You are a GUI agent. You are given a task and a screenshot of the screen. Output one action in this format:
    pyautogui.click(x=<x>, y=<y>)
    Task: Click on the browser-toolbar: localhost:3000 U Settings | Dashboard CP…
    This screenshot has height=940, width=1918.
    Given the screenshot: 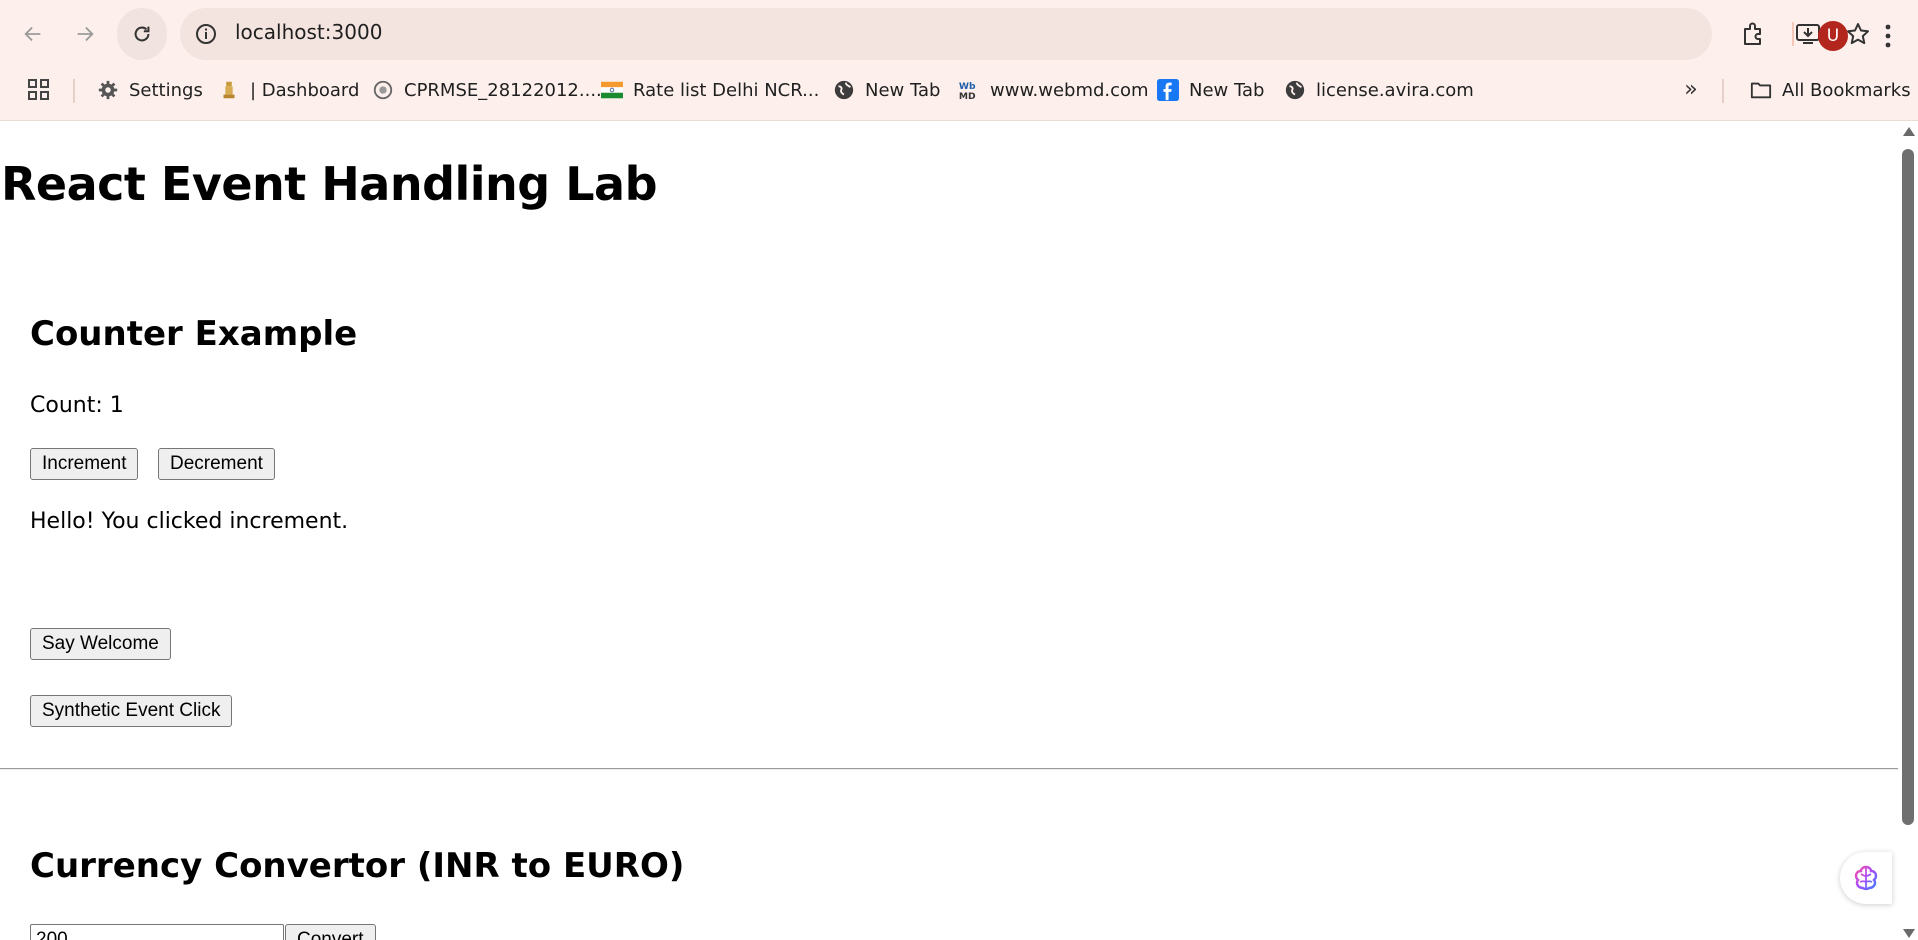 What is the action you would take?
    pyautogui.click(x=959, y=60)
    